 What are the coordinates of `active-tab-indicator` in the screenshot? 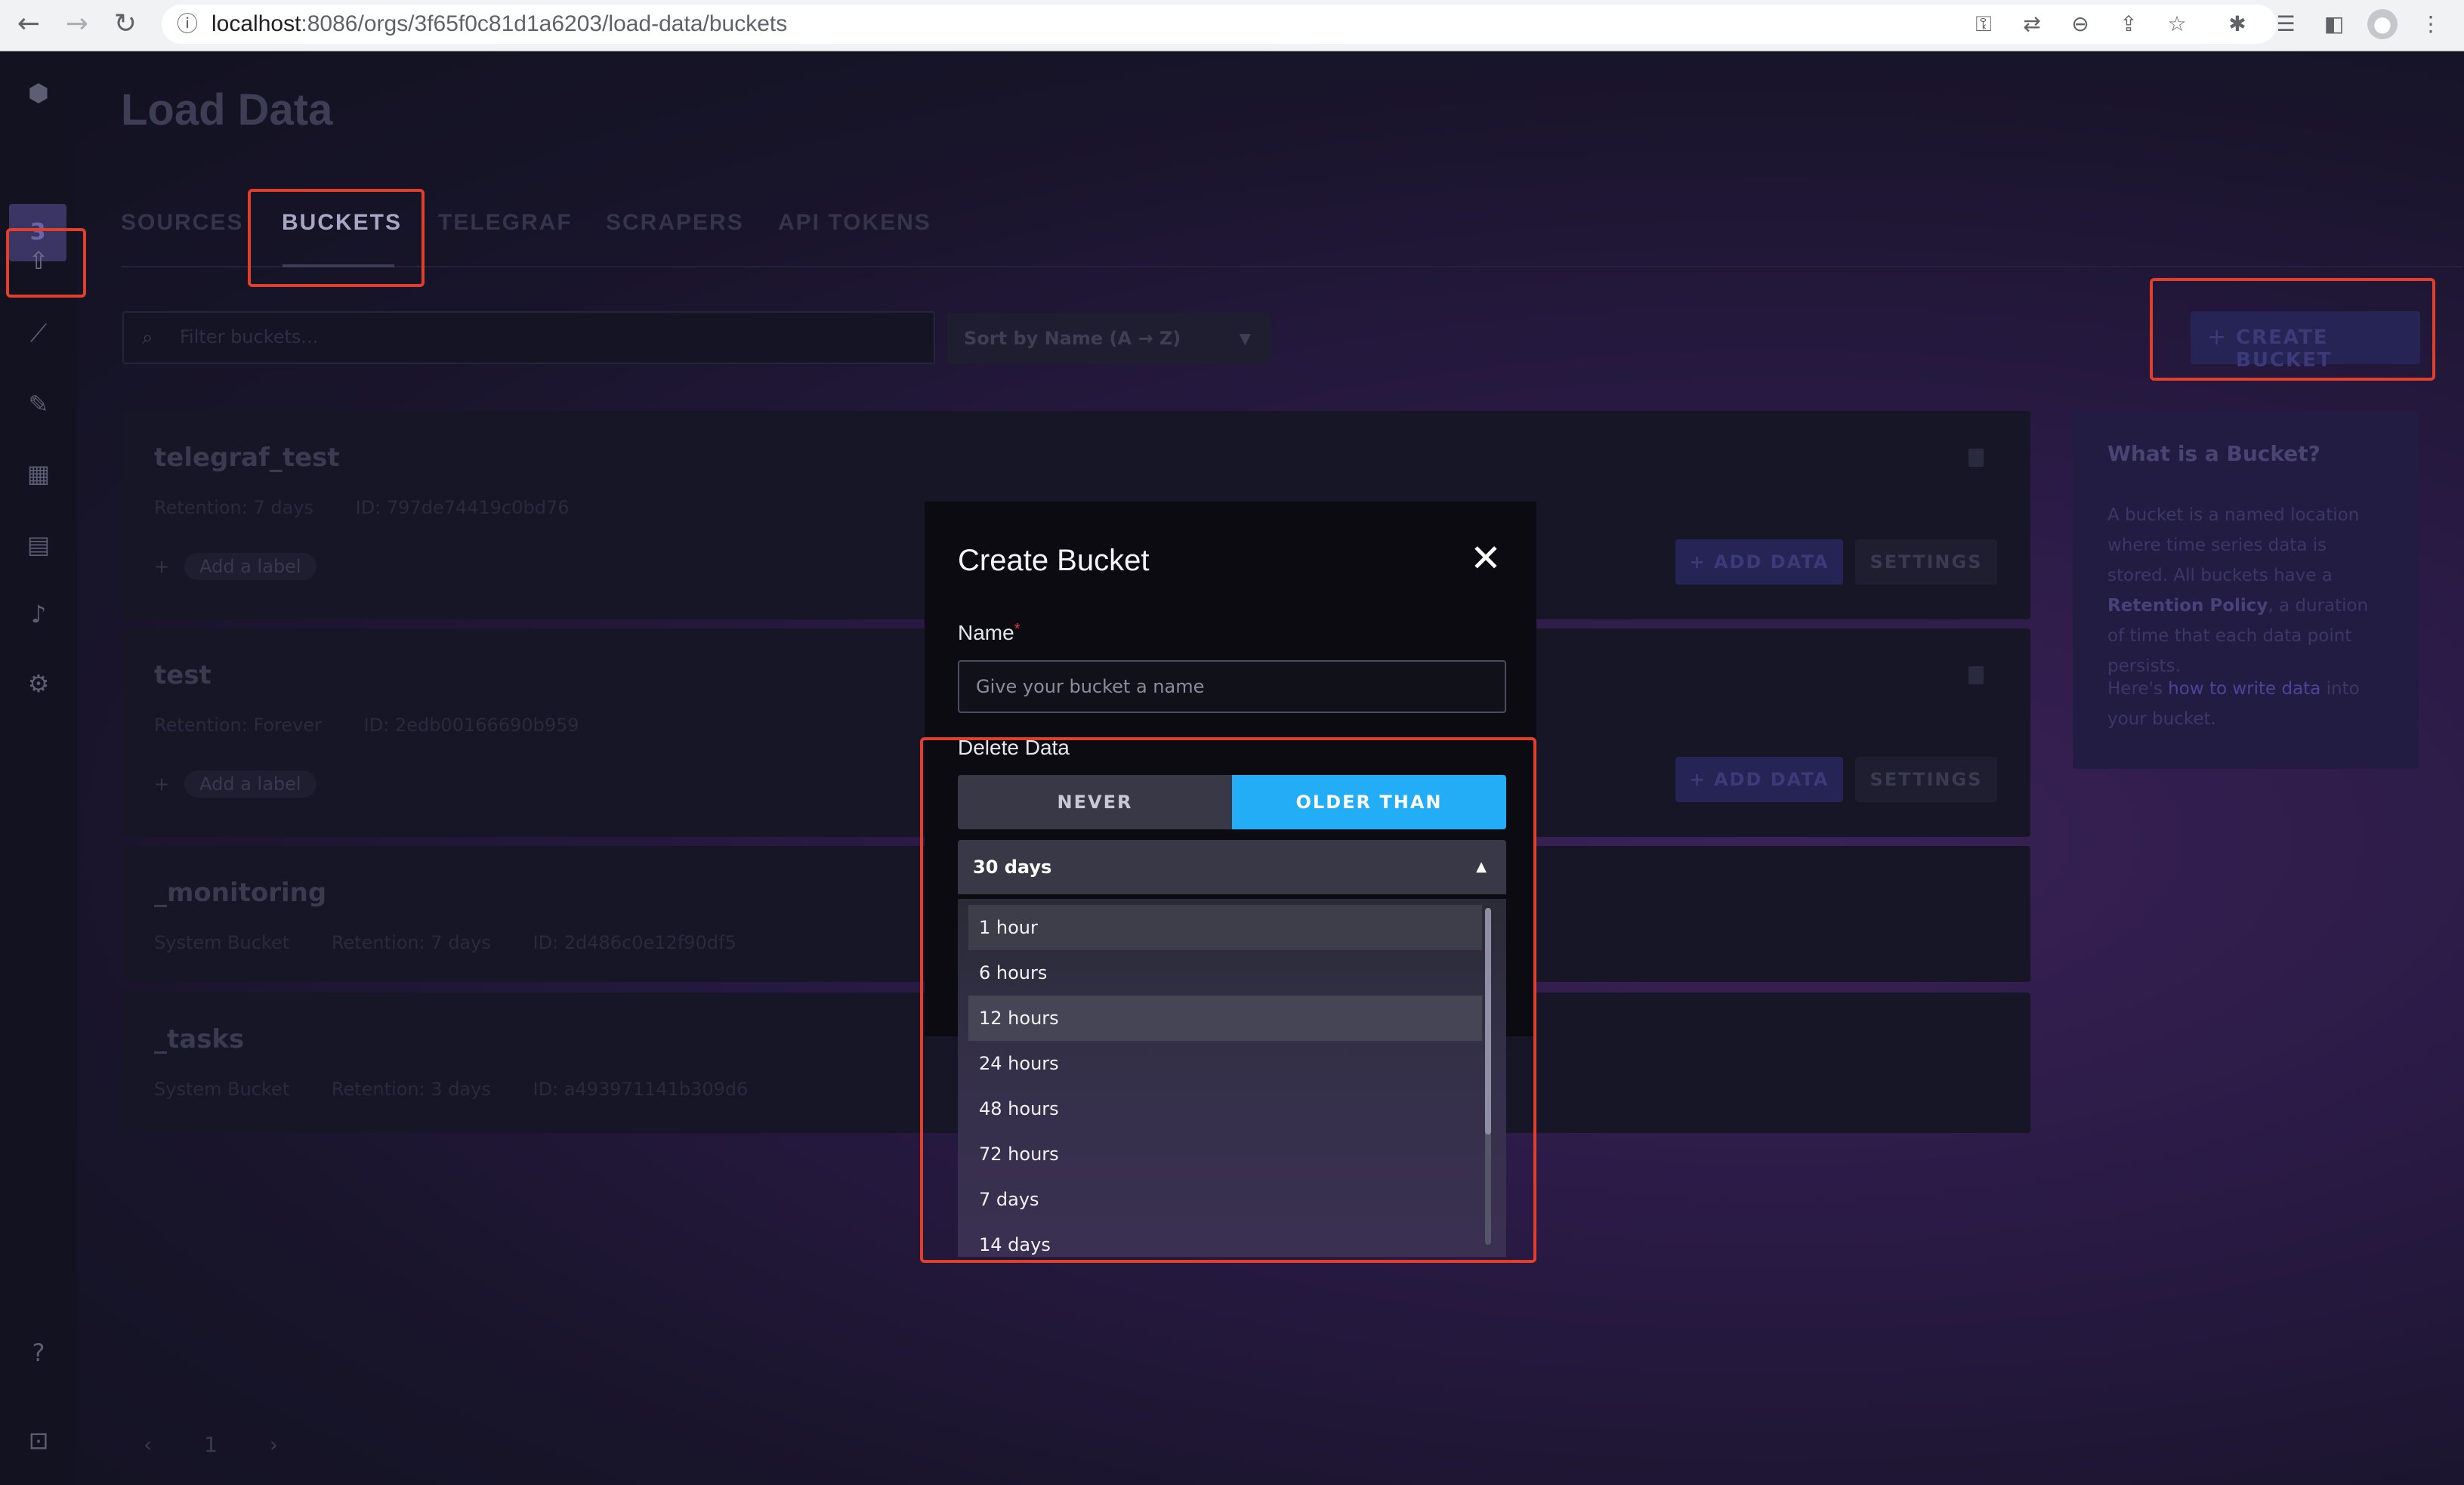 It's located at (339, 265).